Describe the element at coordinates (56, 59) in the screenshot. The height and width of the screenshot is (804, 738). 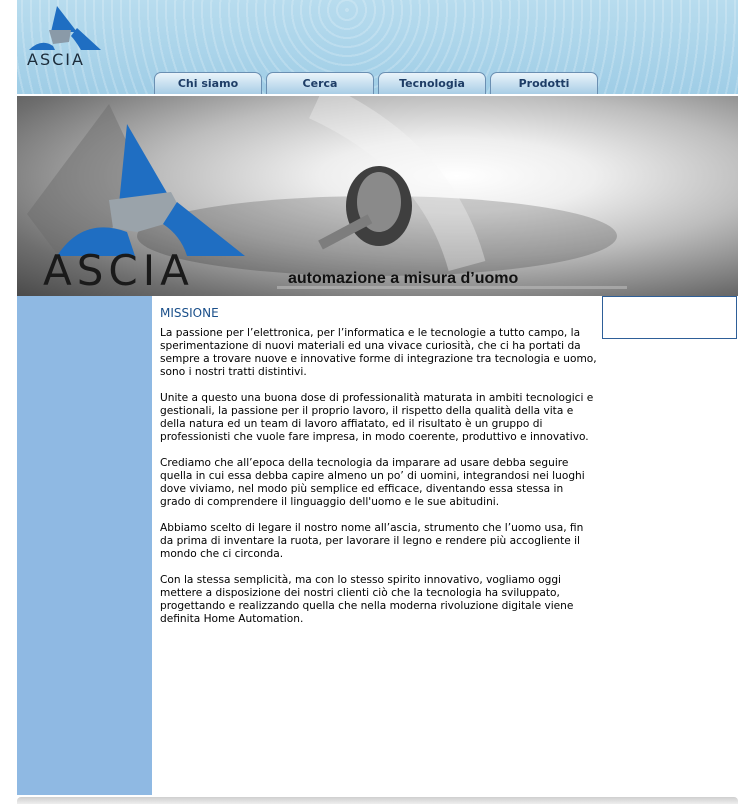
I see `logo-small-text: ASCIA` at that location.